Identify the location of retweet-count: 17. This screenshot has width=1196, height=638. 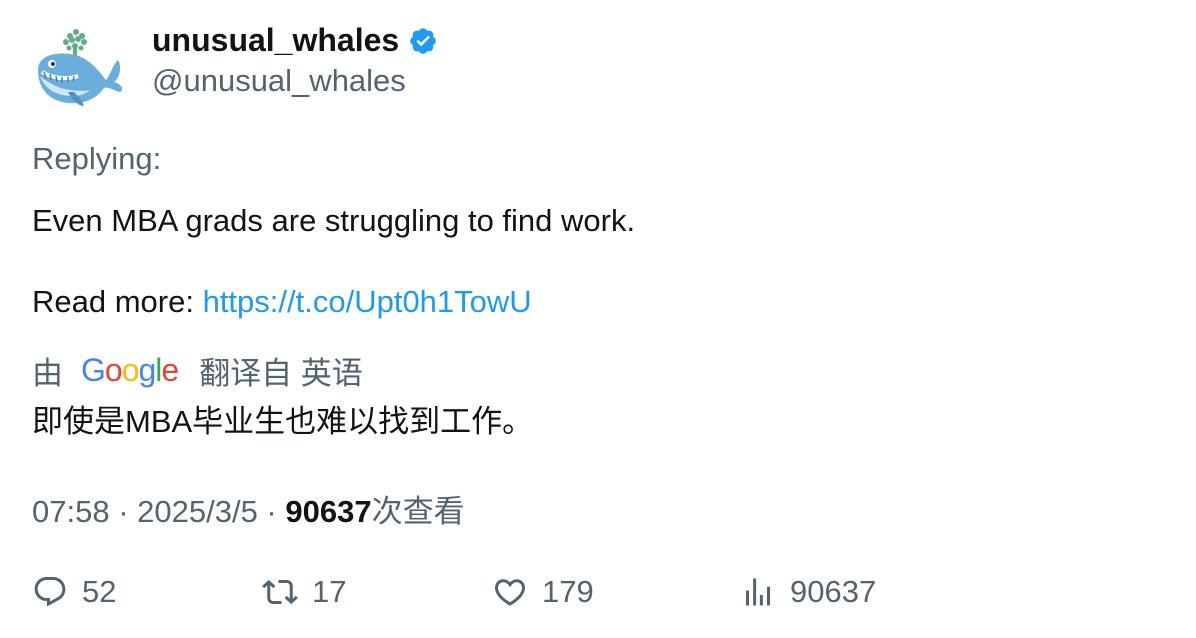
(329, 591).